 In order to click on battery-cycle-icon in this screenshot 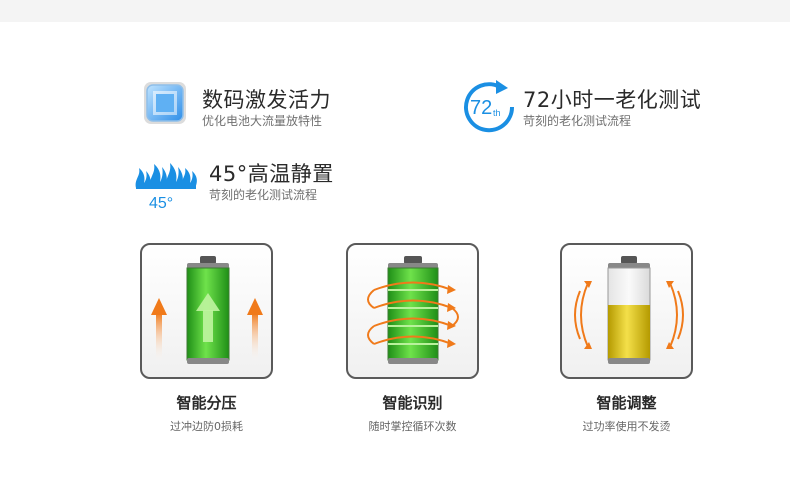, I will do `click(413, 310)`.